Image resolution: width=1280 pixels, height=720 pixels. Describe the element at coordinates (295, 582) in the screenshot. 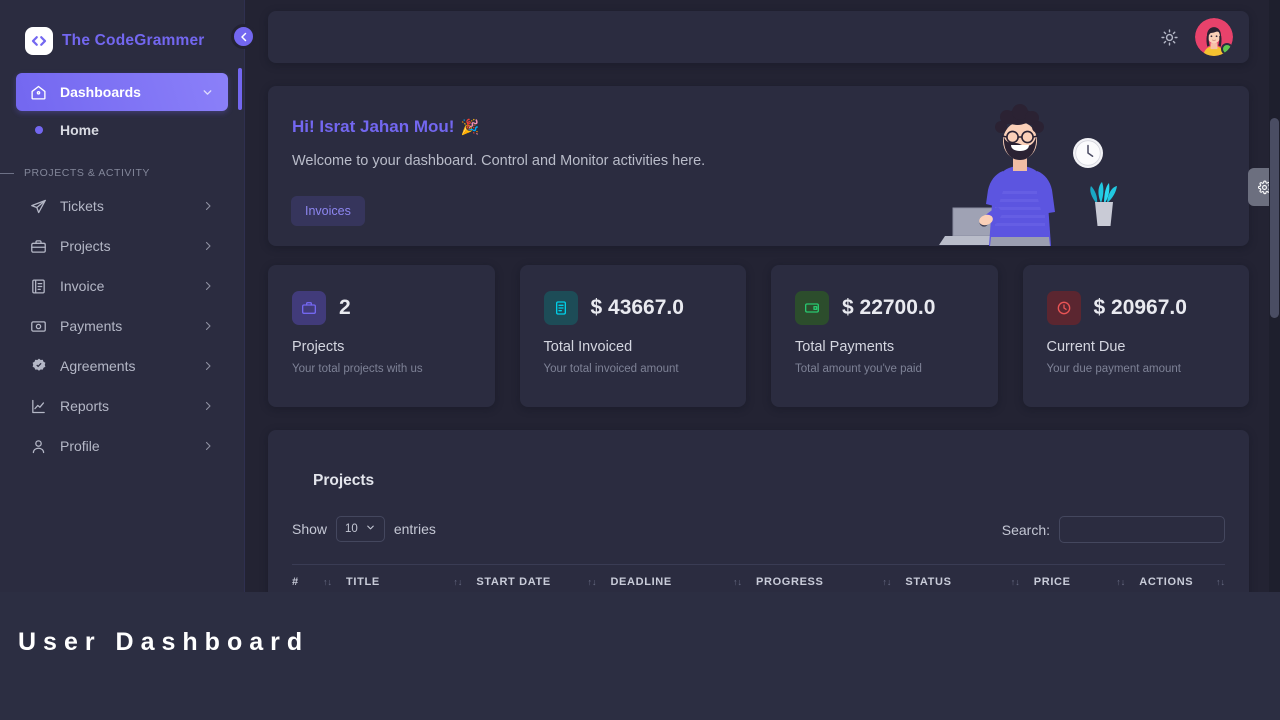

I see `column-label: #` at that location.